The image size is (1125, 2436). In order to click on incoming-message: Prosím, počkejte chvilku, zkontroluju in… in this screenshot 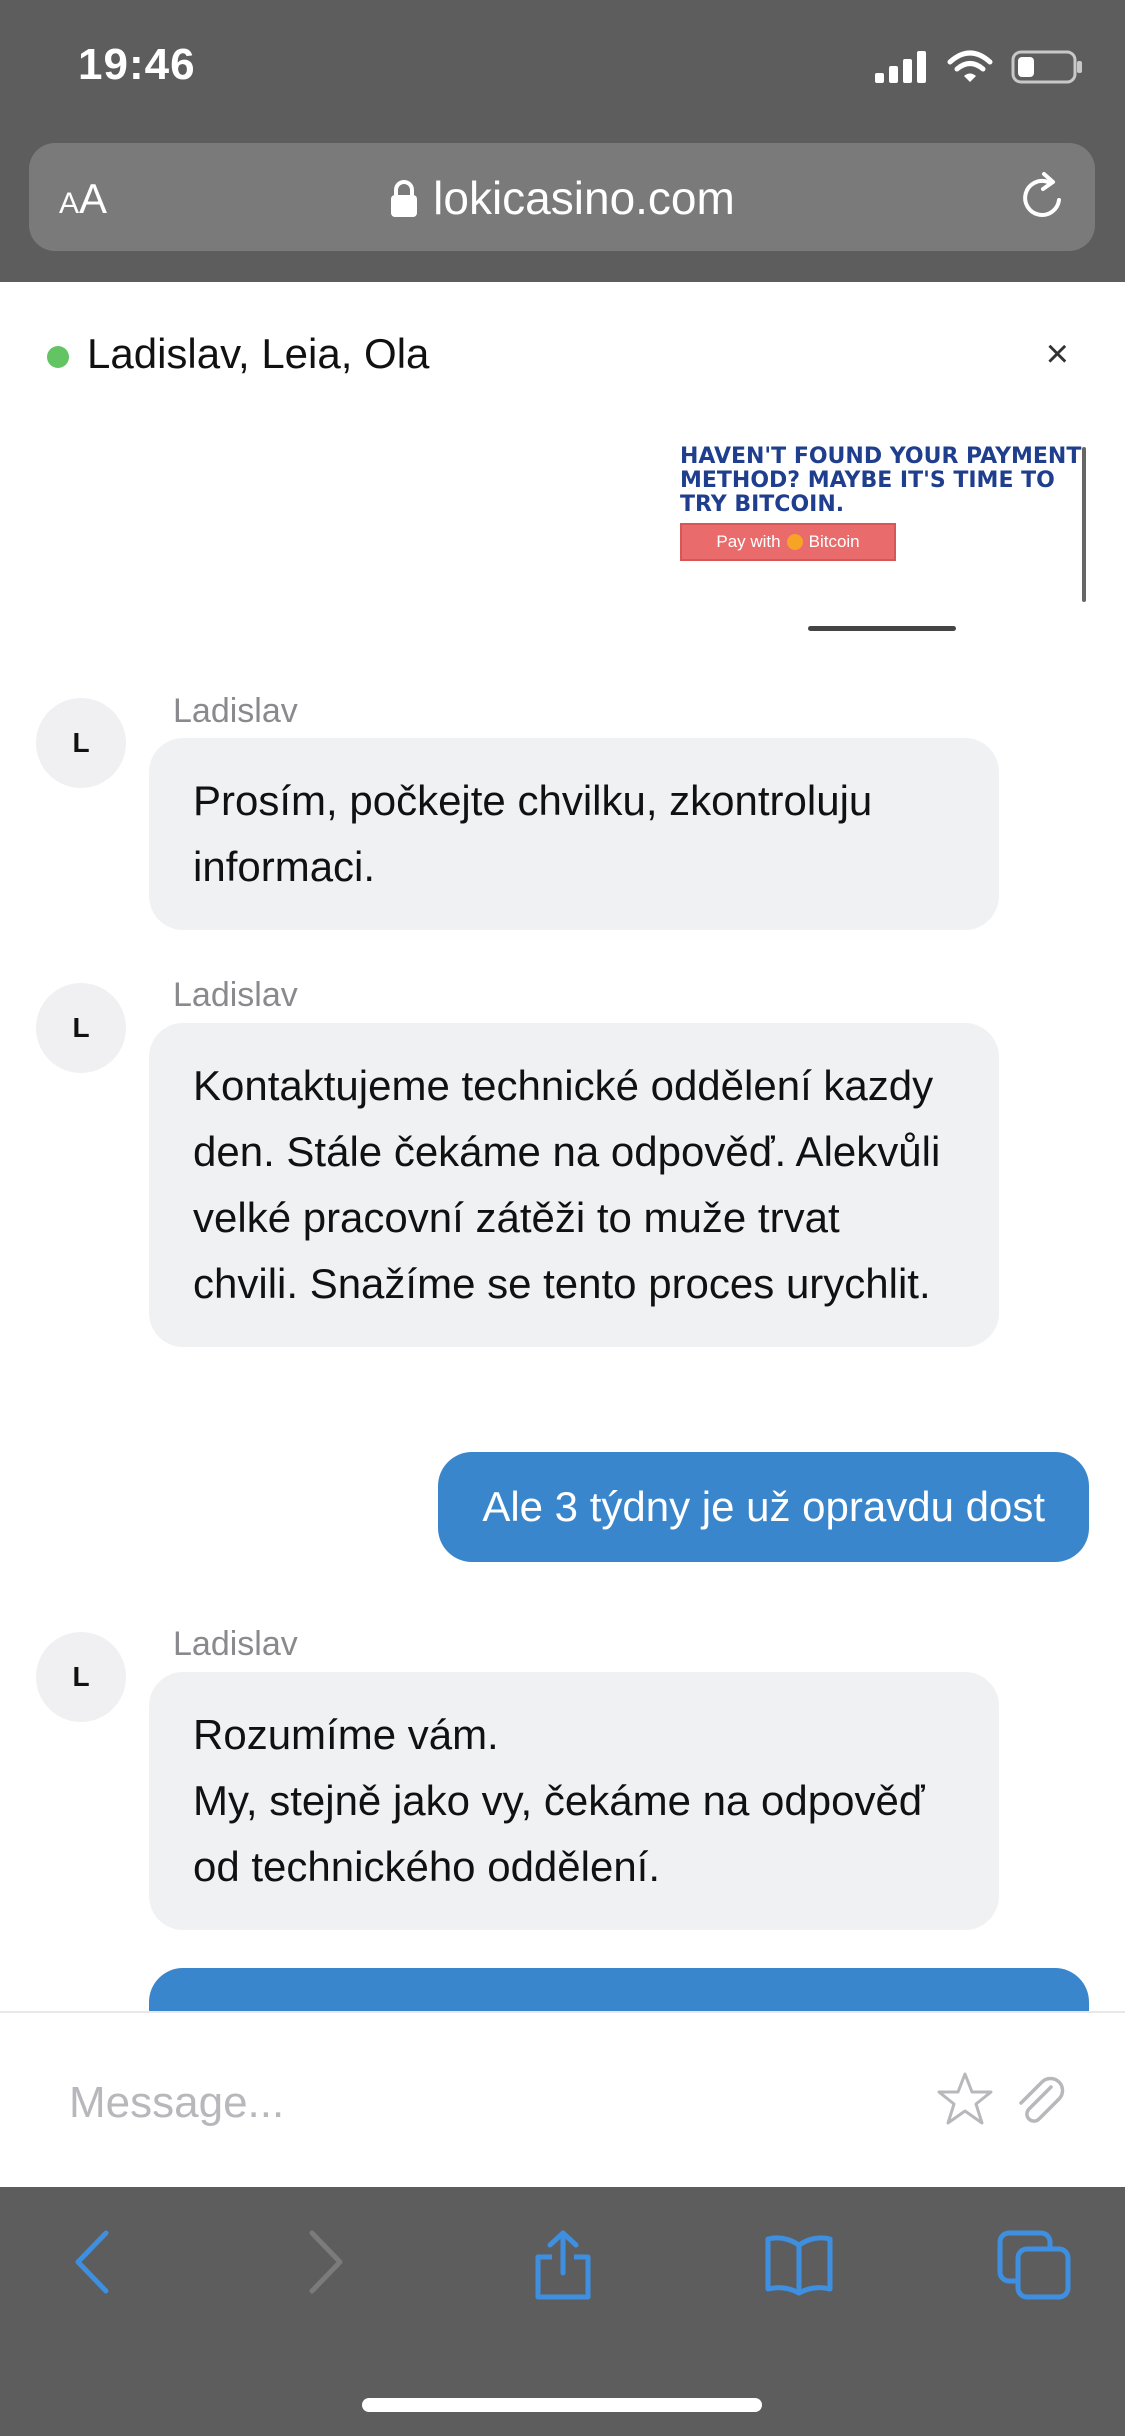, I will do `click(574, 834)`.